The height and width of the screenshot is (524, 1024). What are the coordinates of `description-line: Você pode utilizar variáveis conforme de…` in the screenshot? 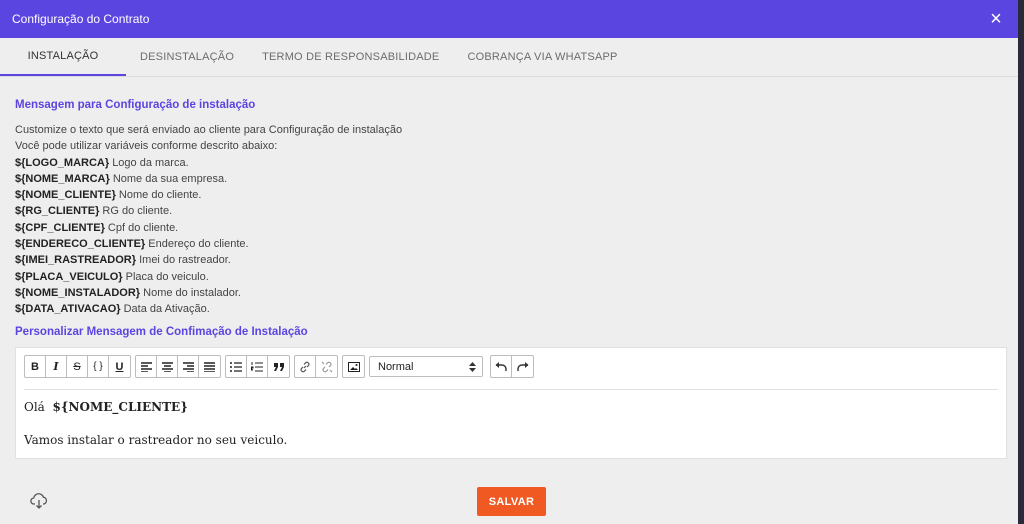 It's located at (146, 146).